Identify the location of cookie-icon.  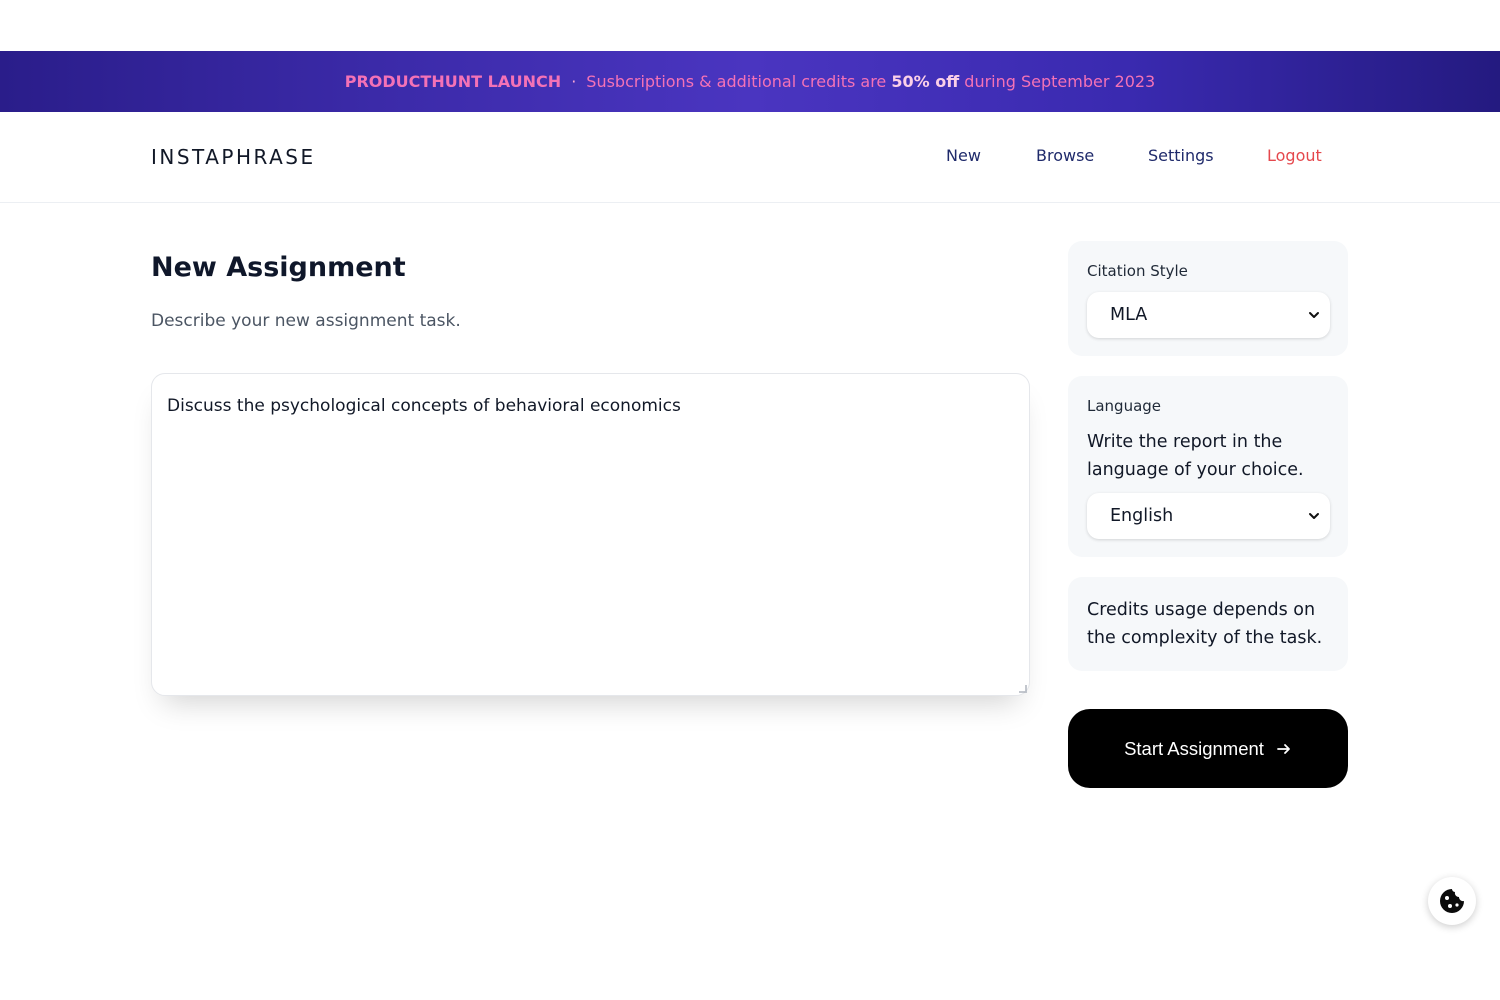
(1452, 901).